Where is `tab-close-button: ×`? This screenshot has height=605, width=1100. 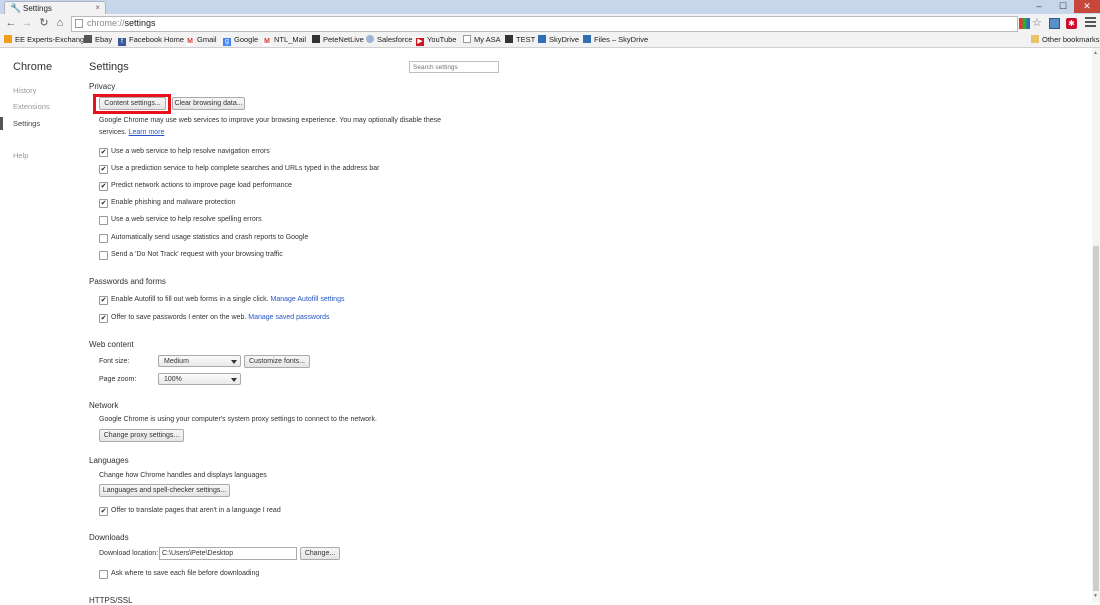
tab-close-button: × is located at coordinates (97, 7).